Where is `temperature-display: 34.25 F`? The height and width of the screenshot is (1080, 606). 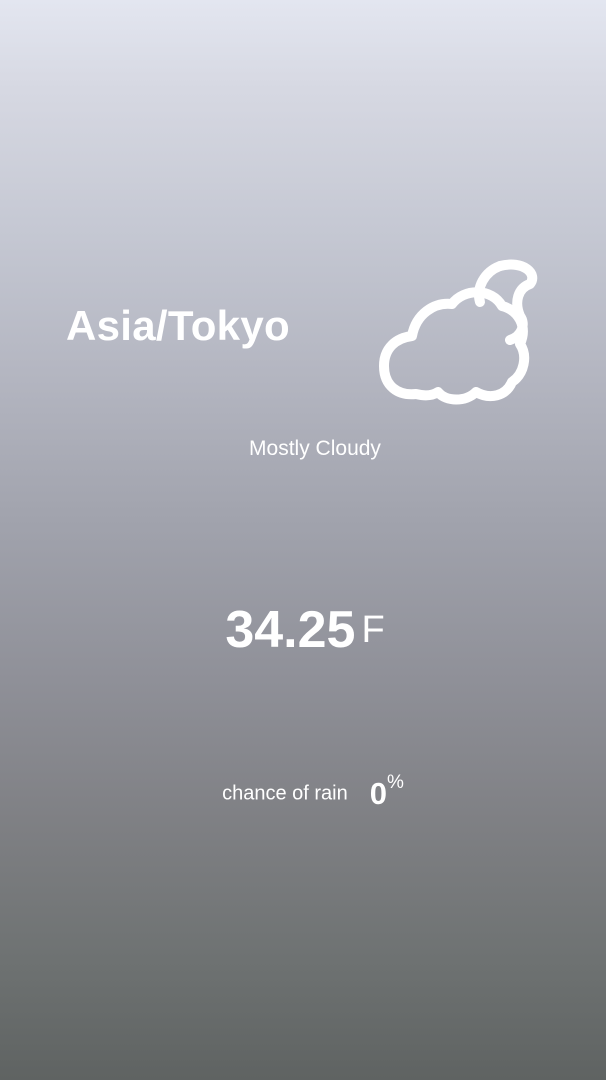
temperature-display: 34.25 F is located at coordinates (303, 630).